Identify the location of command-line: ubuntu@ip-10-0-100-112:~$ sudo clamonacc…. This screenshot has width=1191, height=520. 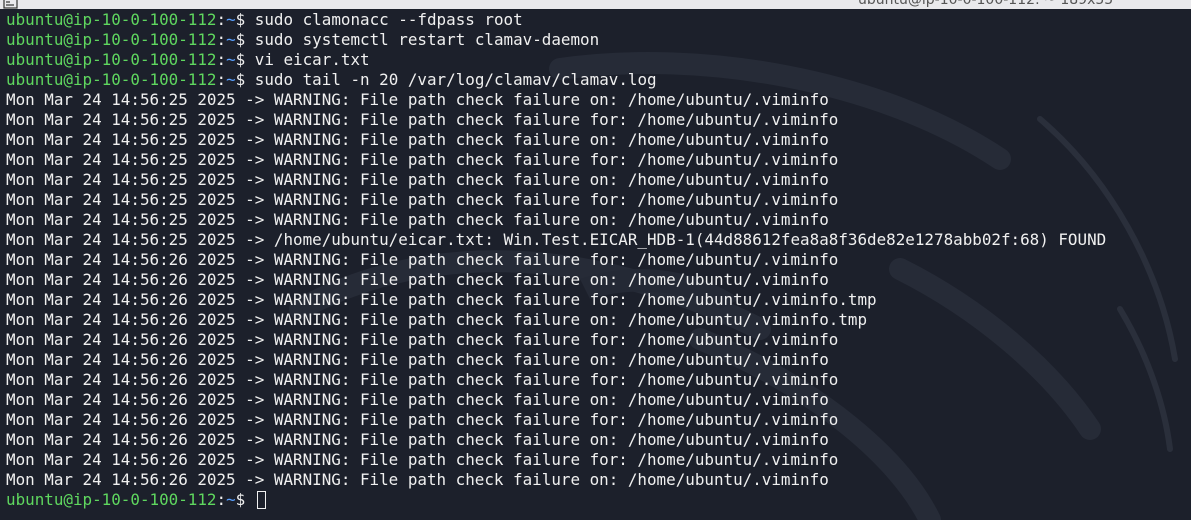
(556, 20).